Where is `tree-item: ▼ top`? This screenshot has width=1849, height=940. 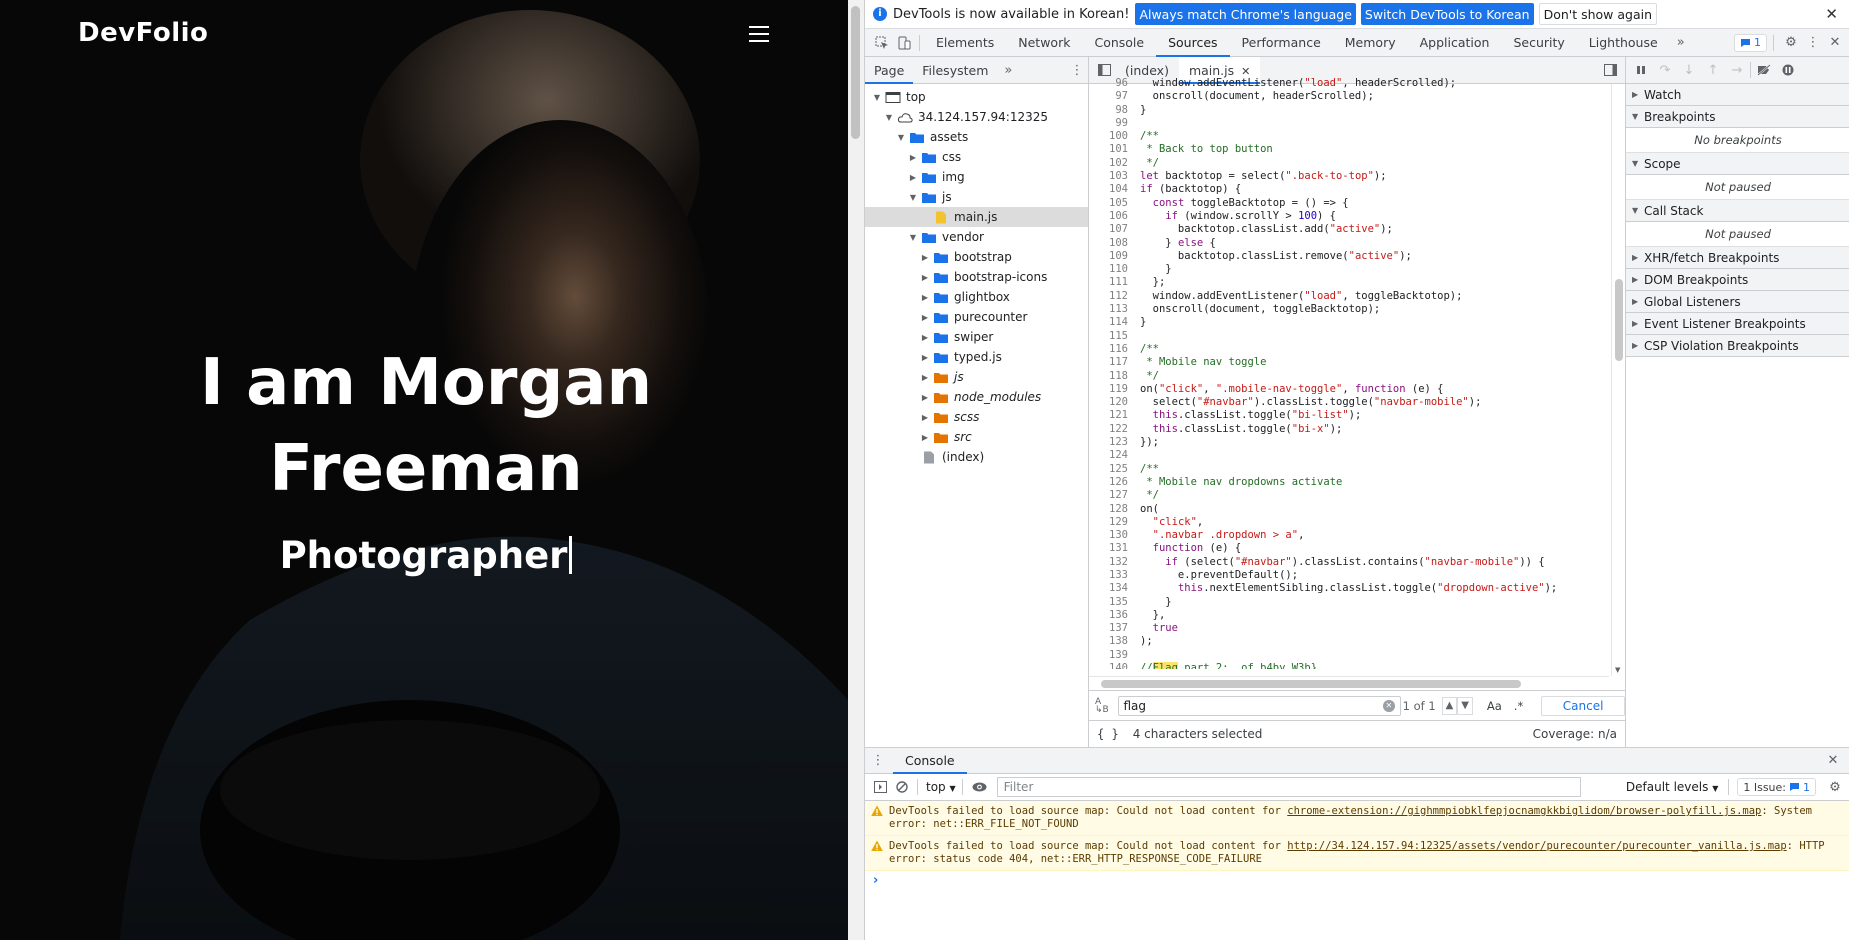 tree-item: ▼ top is located at coordinates (976, 97).